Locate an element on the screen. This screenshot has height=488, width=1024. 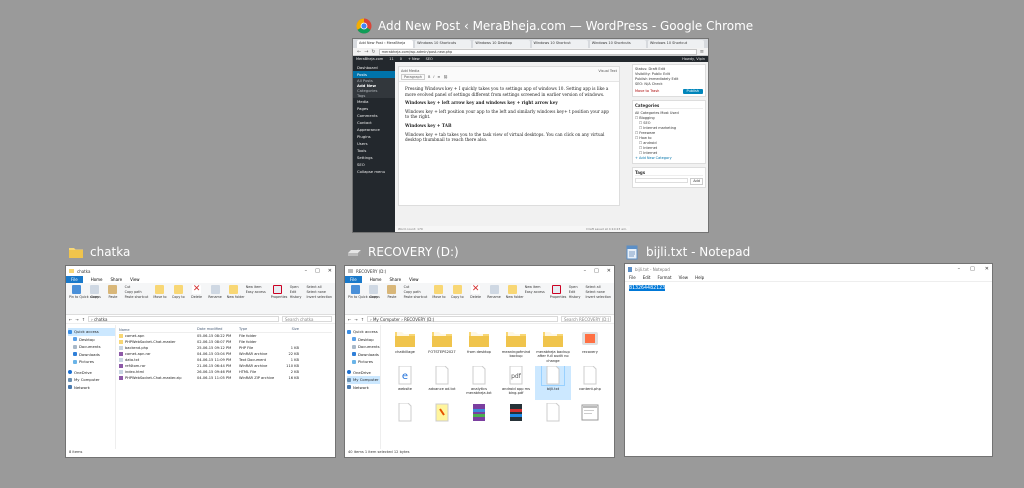
wp-menu-dashboard: Dashboard is located at coordinates (374, 67).